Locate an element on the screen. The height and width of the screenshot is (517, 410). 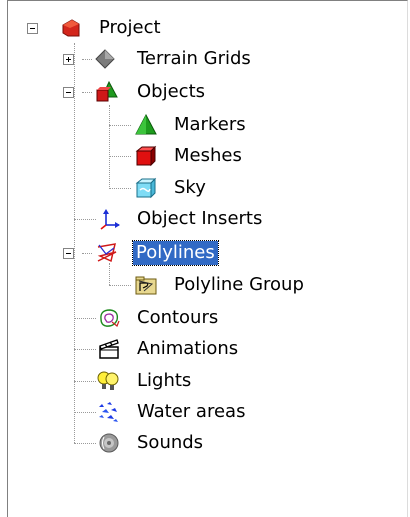
tree-item-label: Object Inserts is located at coordinates (200, 218).